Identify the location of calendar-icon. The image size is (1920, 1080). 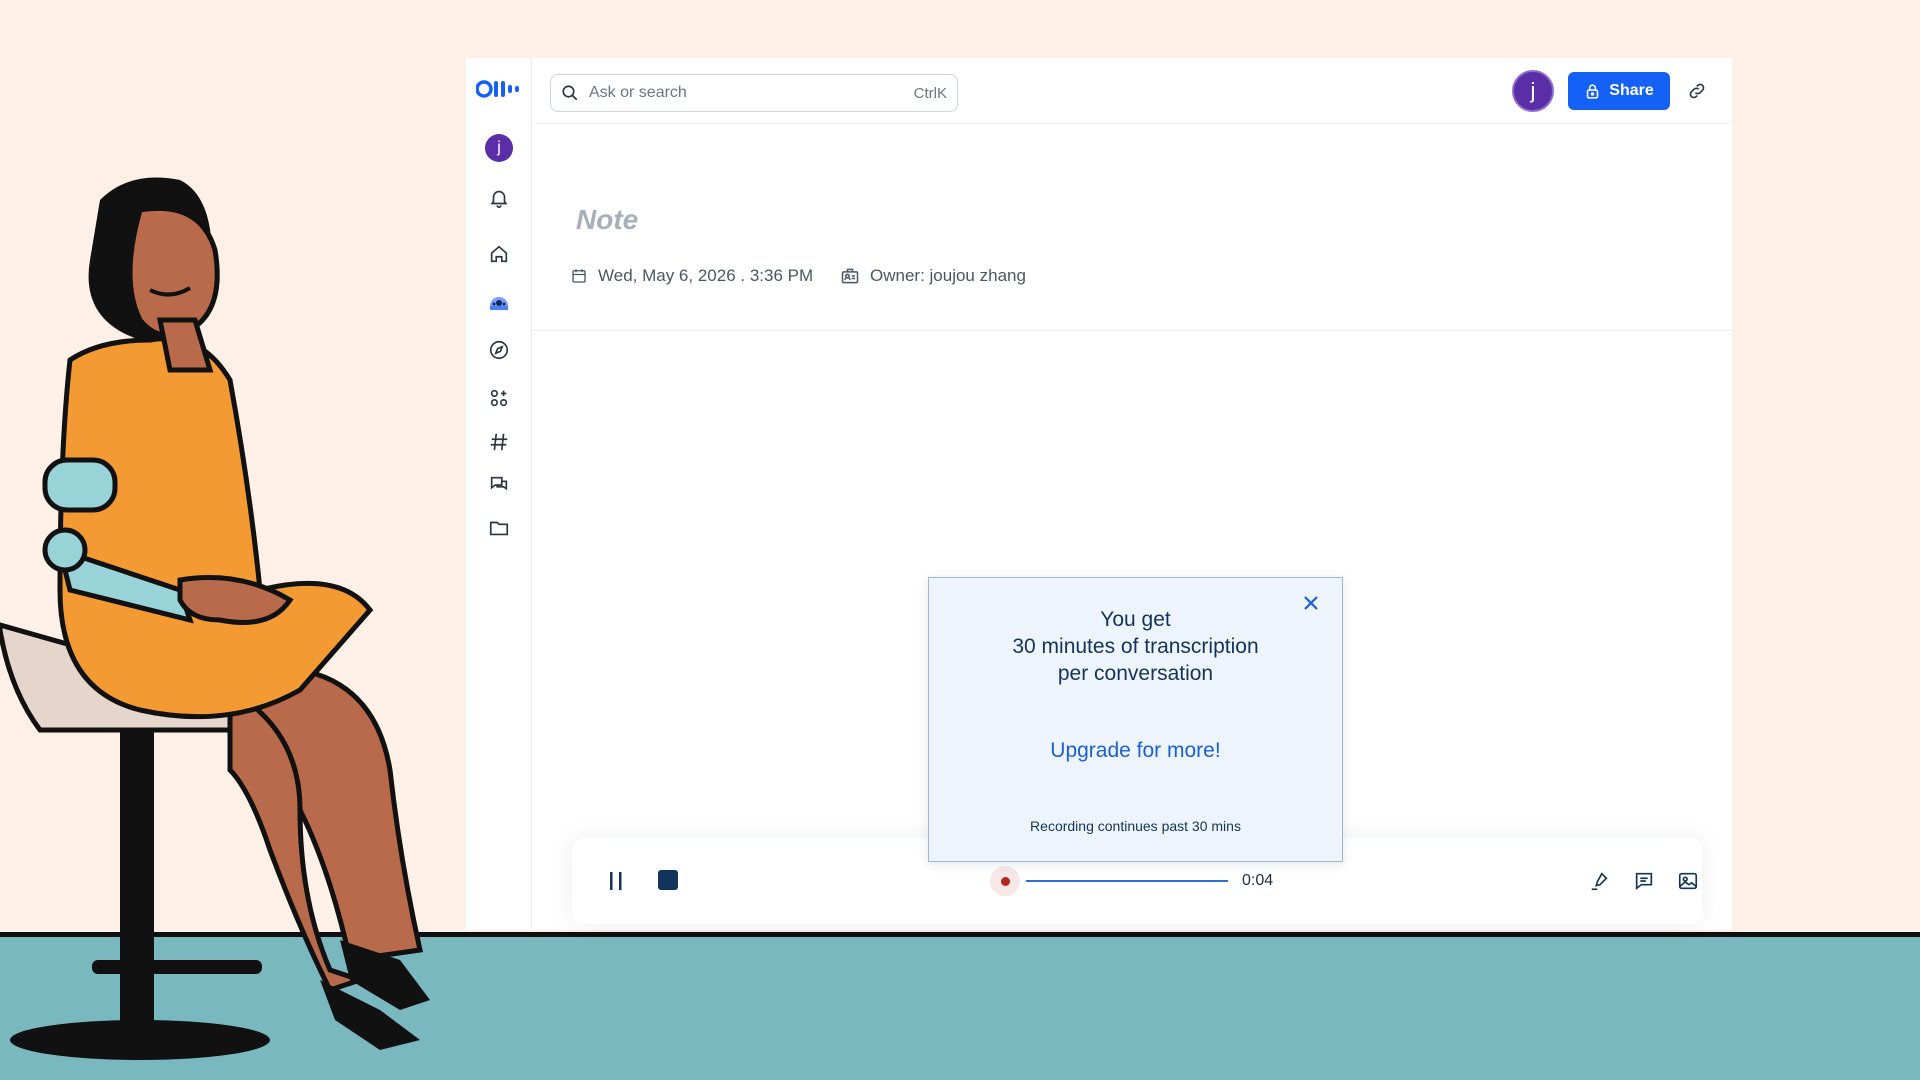
(579, 276).